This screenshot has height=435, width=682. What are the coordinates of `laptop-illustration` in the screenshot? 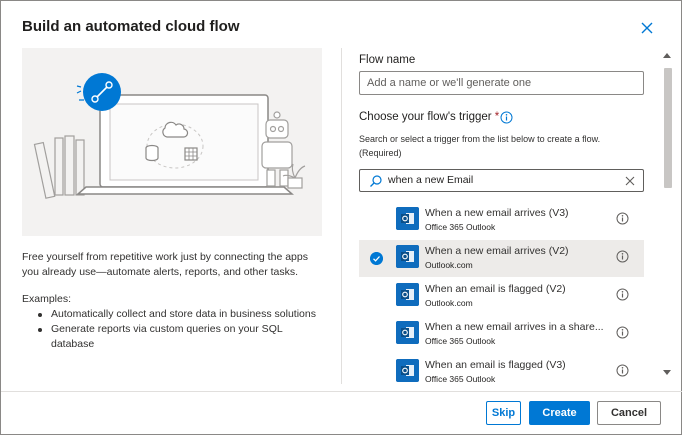 It's located at (169, 136).